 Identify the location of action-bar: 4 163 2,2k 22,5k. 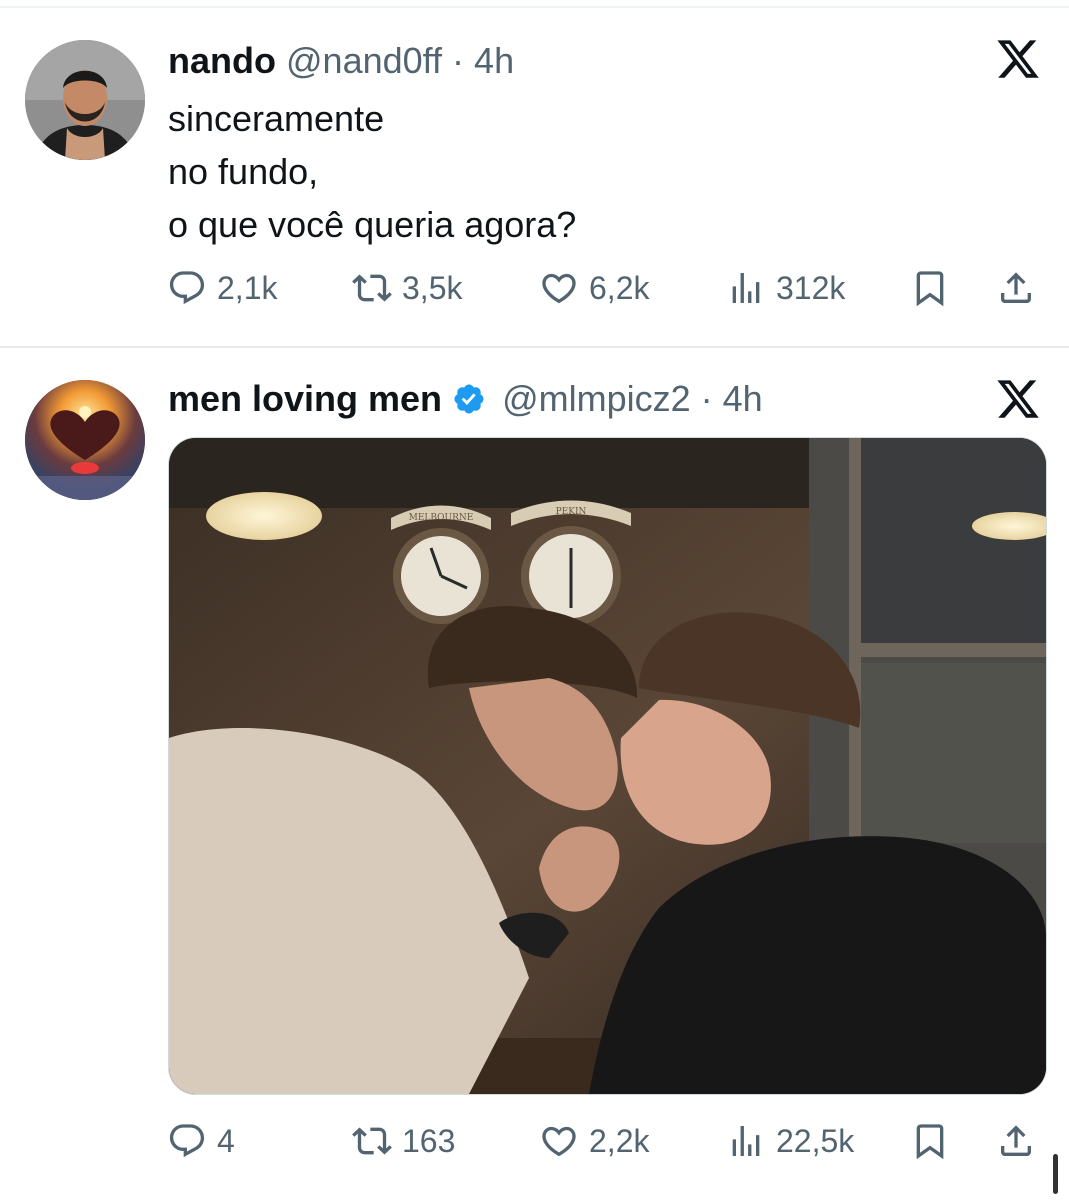
(534, 1141).